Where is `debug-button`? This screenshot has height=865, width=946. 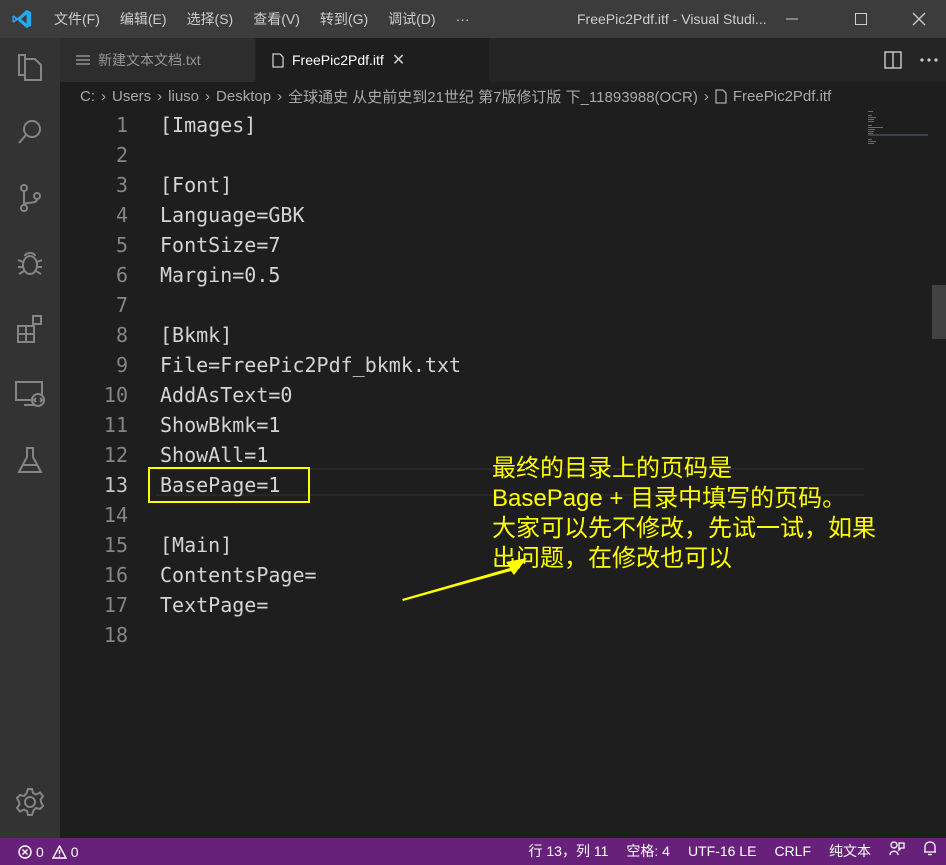
debug-button is located at coordinates (30, 262).